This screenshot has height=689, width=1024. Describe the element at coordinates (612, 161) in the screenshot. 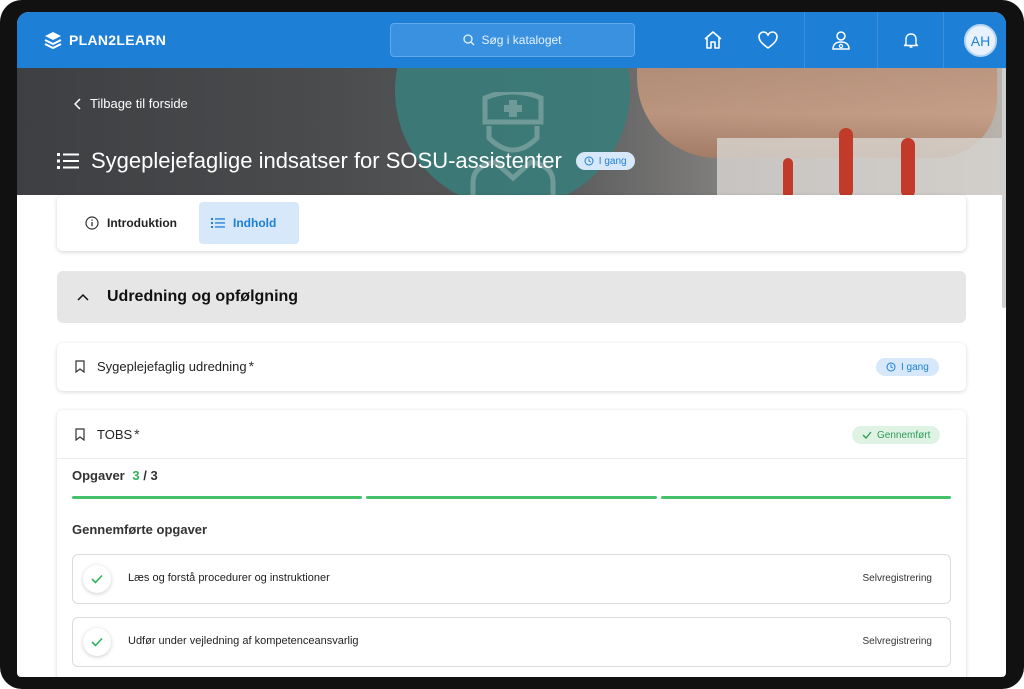

I see `course-status-label: I gang` at that location.